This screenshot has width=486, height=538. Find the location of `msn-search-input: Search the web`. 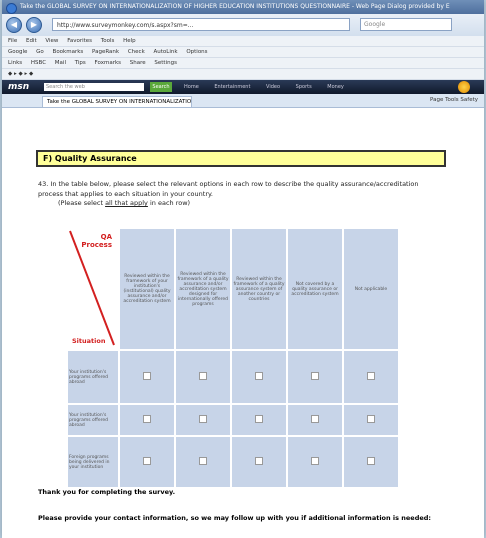

msn-search-input: Search the web is located at coordinates (94, 87).